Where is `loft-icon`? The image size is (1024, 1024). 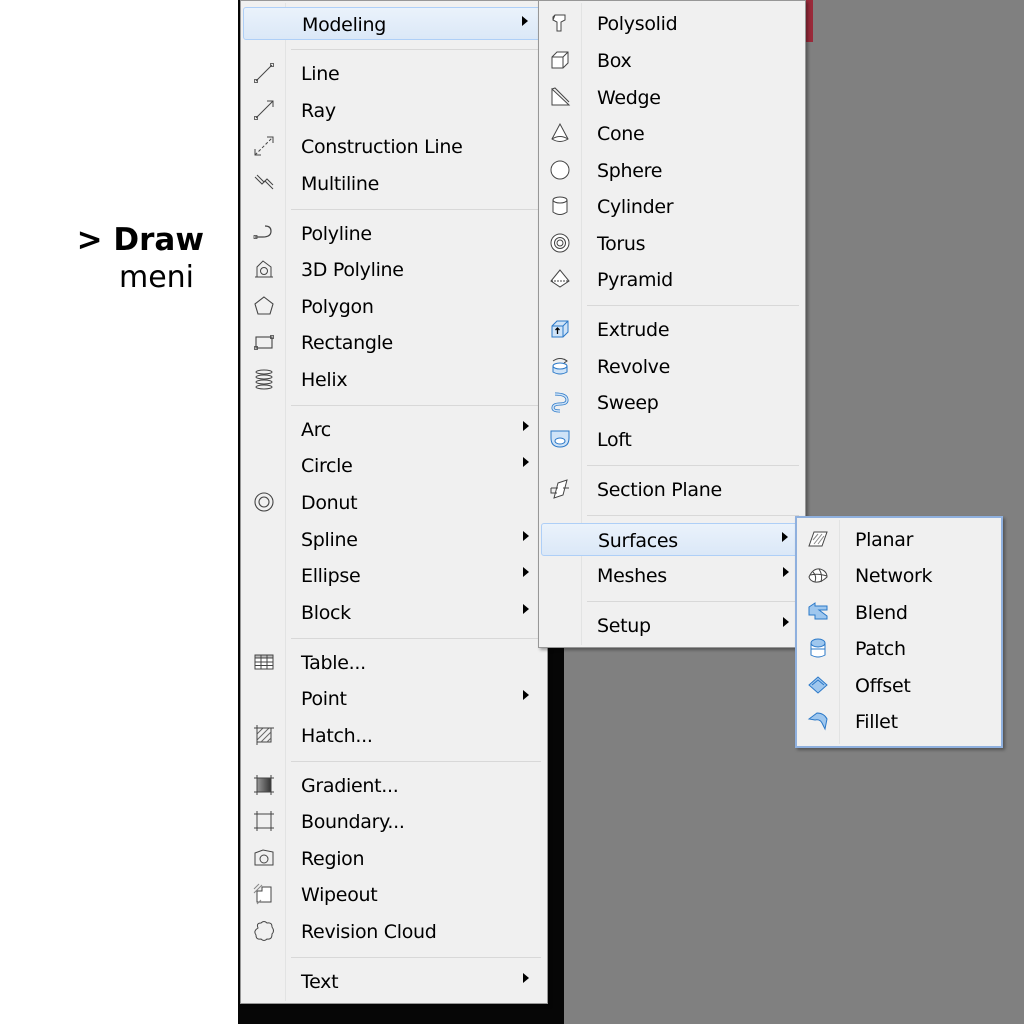
loft-icon is located at coordinates (560, 439).